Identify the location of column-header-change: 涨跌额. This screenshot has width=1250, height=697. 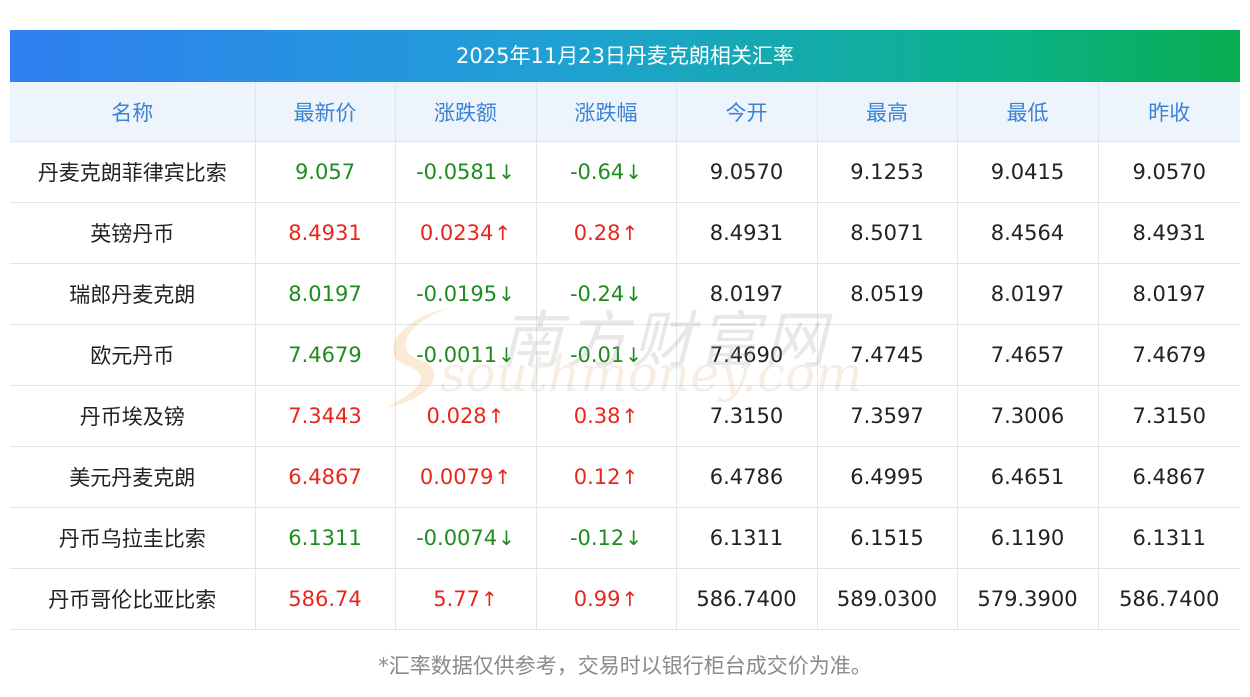
(466, 112).